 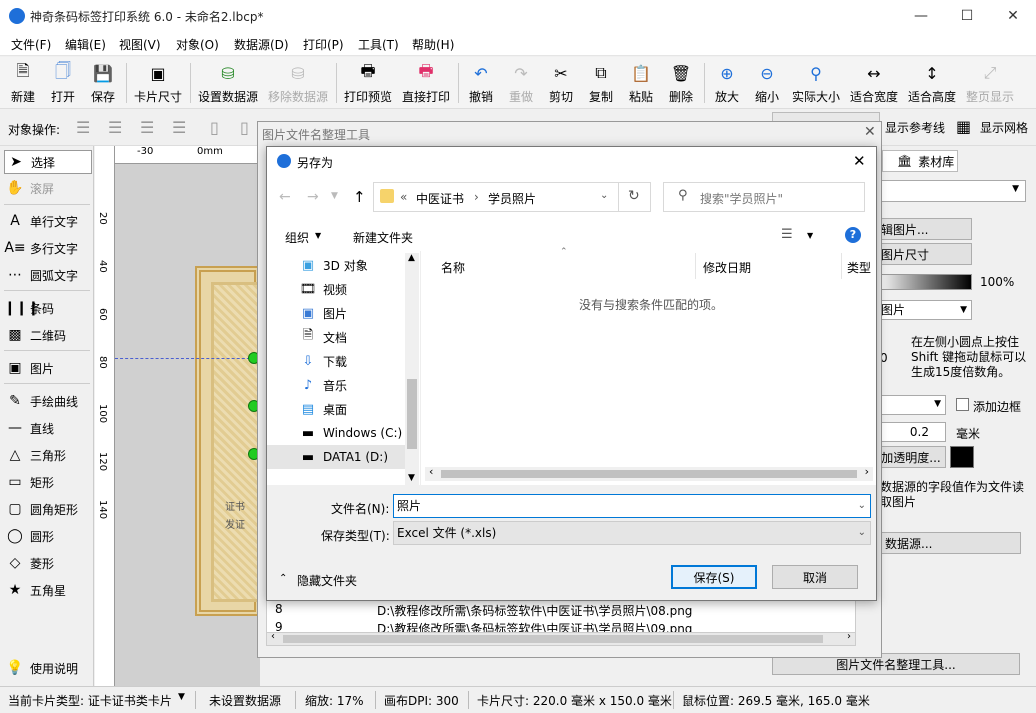 What do you see at coordinates (1004, 127) in the screenshot?
I see `show-grid-toggle: 显示网格` at bounding box center [1004, 127].